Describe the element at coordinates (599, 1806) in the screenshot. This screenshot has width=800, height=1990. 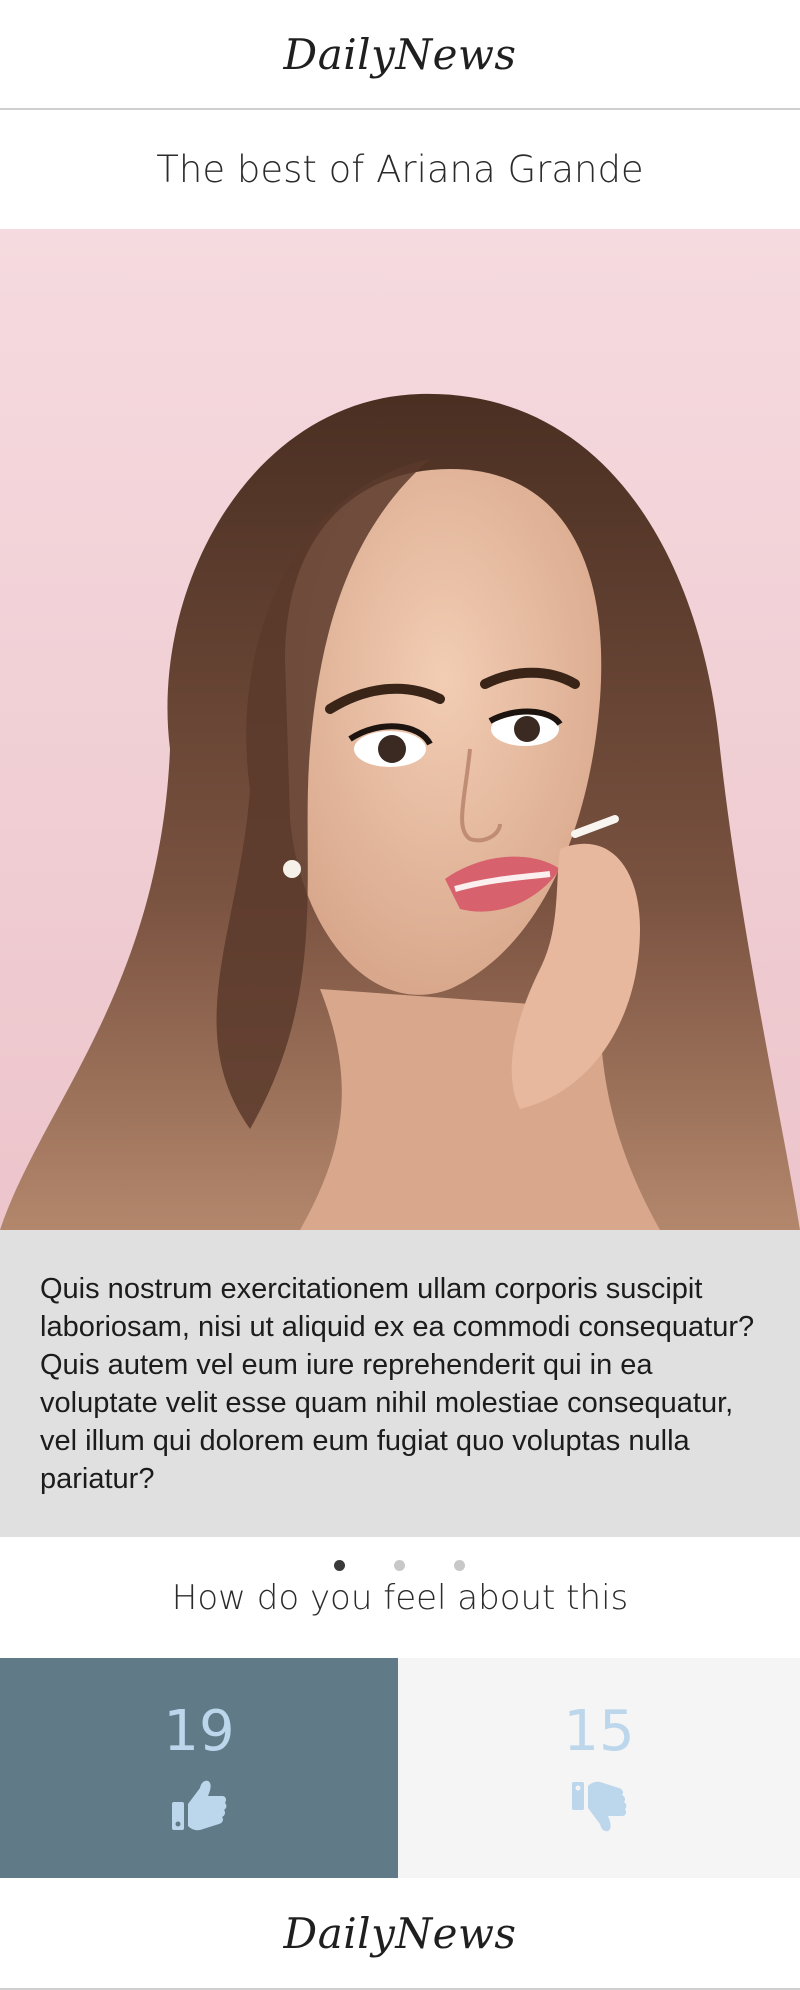
I see `thumbs-down-icon` at that location.